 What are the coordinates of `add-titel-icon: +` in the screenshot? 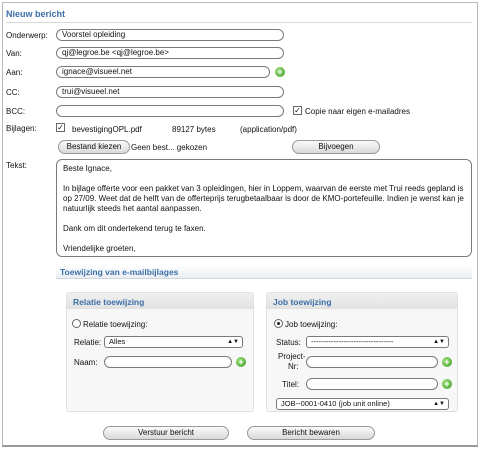 It's located at (447, 384).